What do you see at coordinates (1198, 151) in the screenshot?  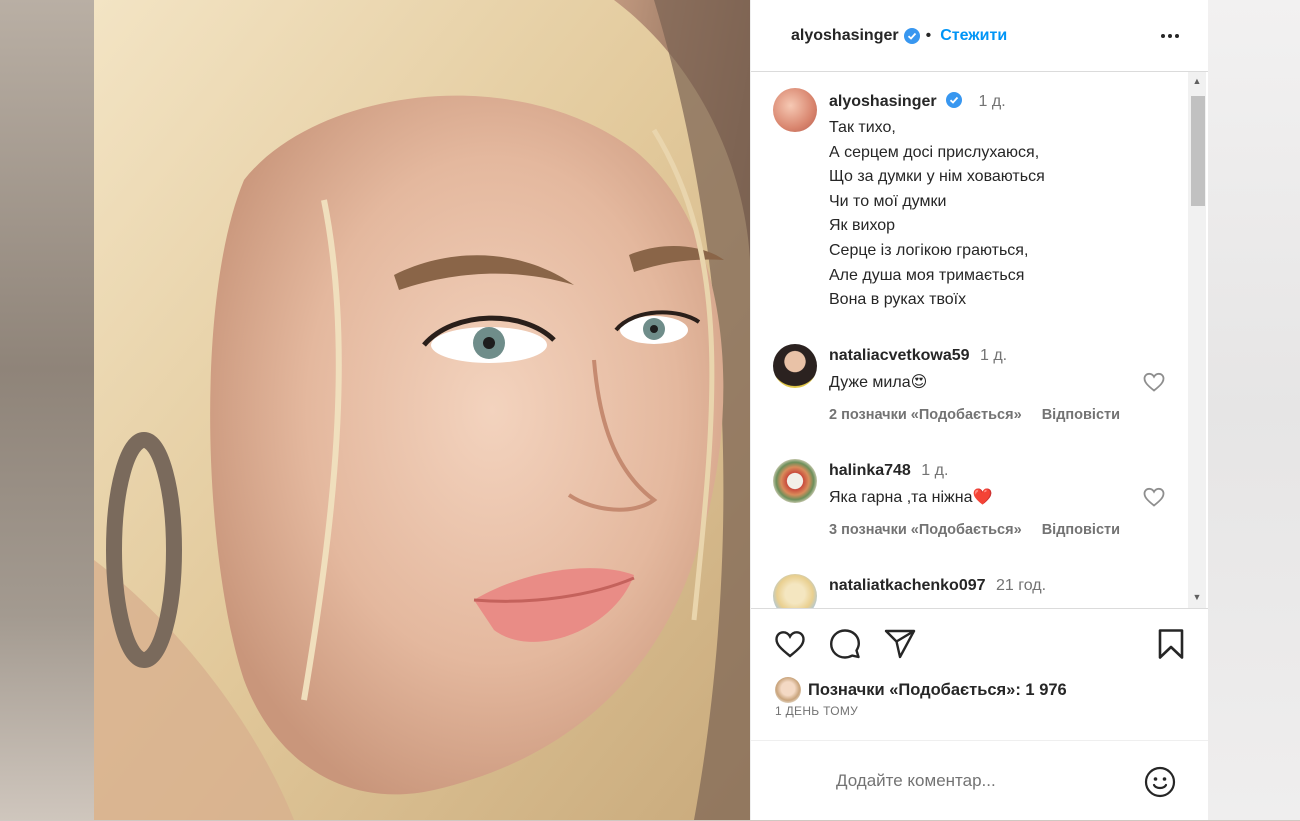 I see `scrollbar-thumb` at bounding box center [1198, 151].